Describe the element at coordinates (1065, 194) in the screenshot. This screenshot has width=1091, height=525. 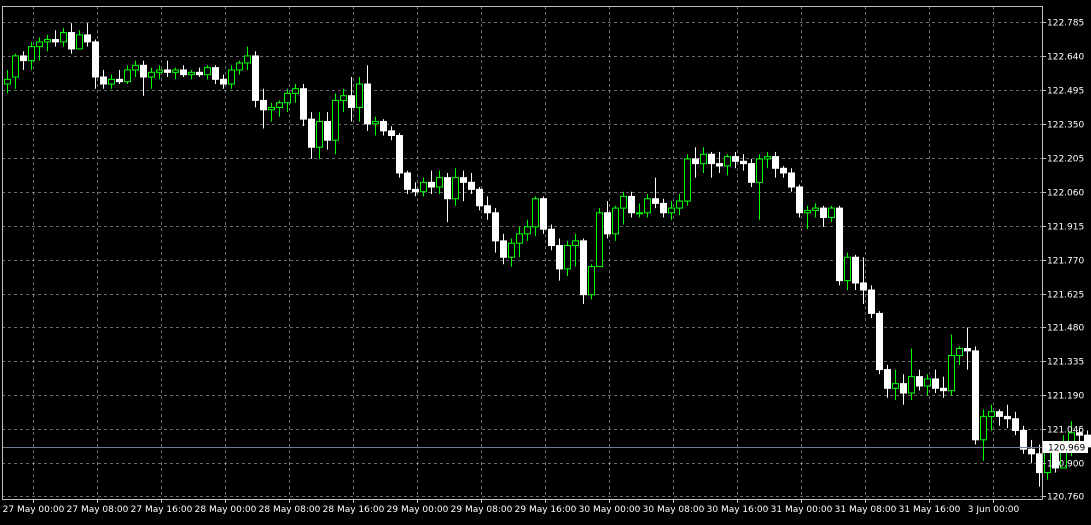
I see `y-tick-label: 122.060` at that location.